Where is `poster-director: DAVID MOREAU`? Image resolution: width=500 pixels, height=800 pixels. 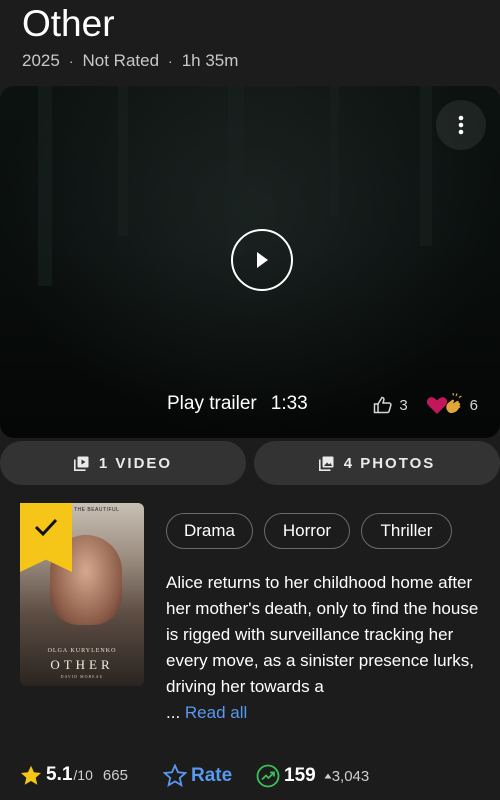
poster-director: DAVID MOREAU is located at coordinates (82, 676).